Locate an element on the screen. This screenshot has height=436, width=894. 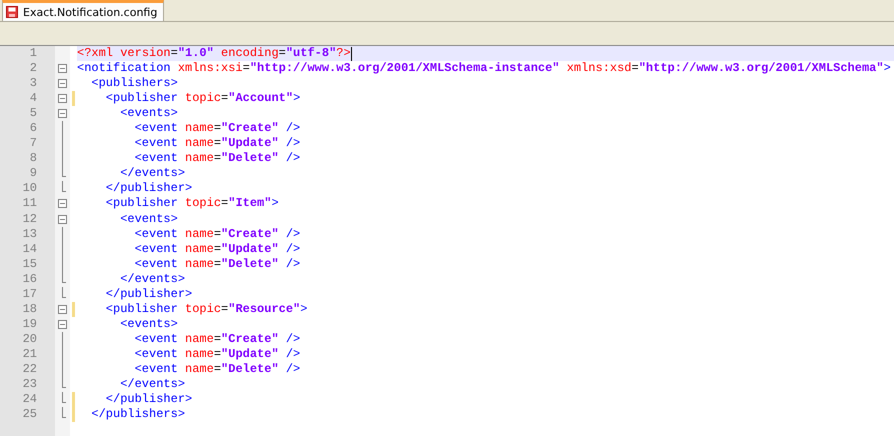
save-icon is located at coordinates (12, 12).